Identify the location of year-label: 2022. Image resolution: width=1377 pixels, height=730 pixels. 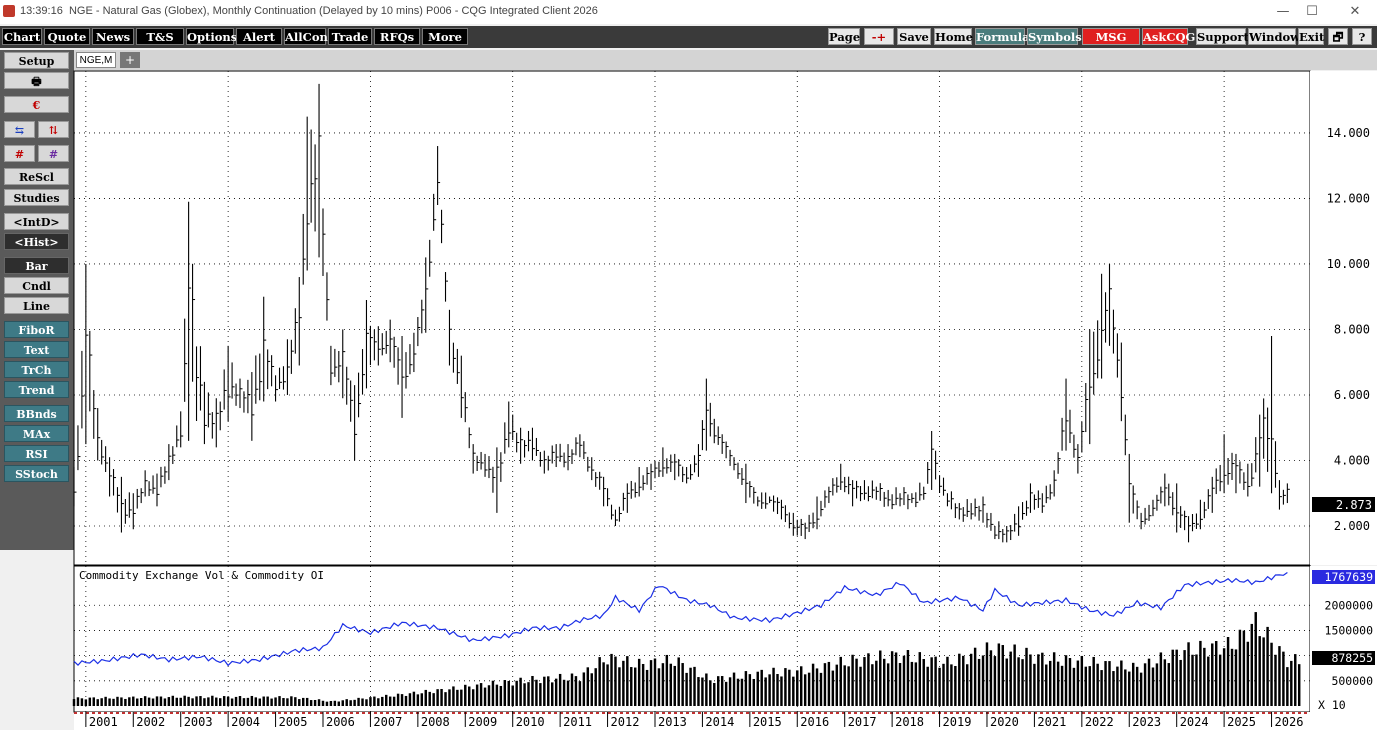
(1099, 722).